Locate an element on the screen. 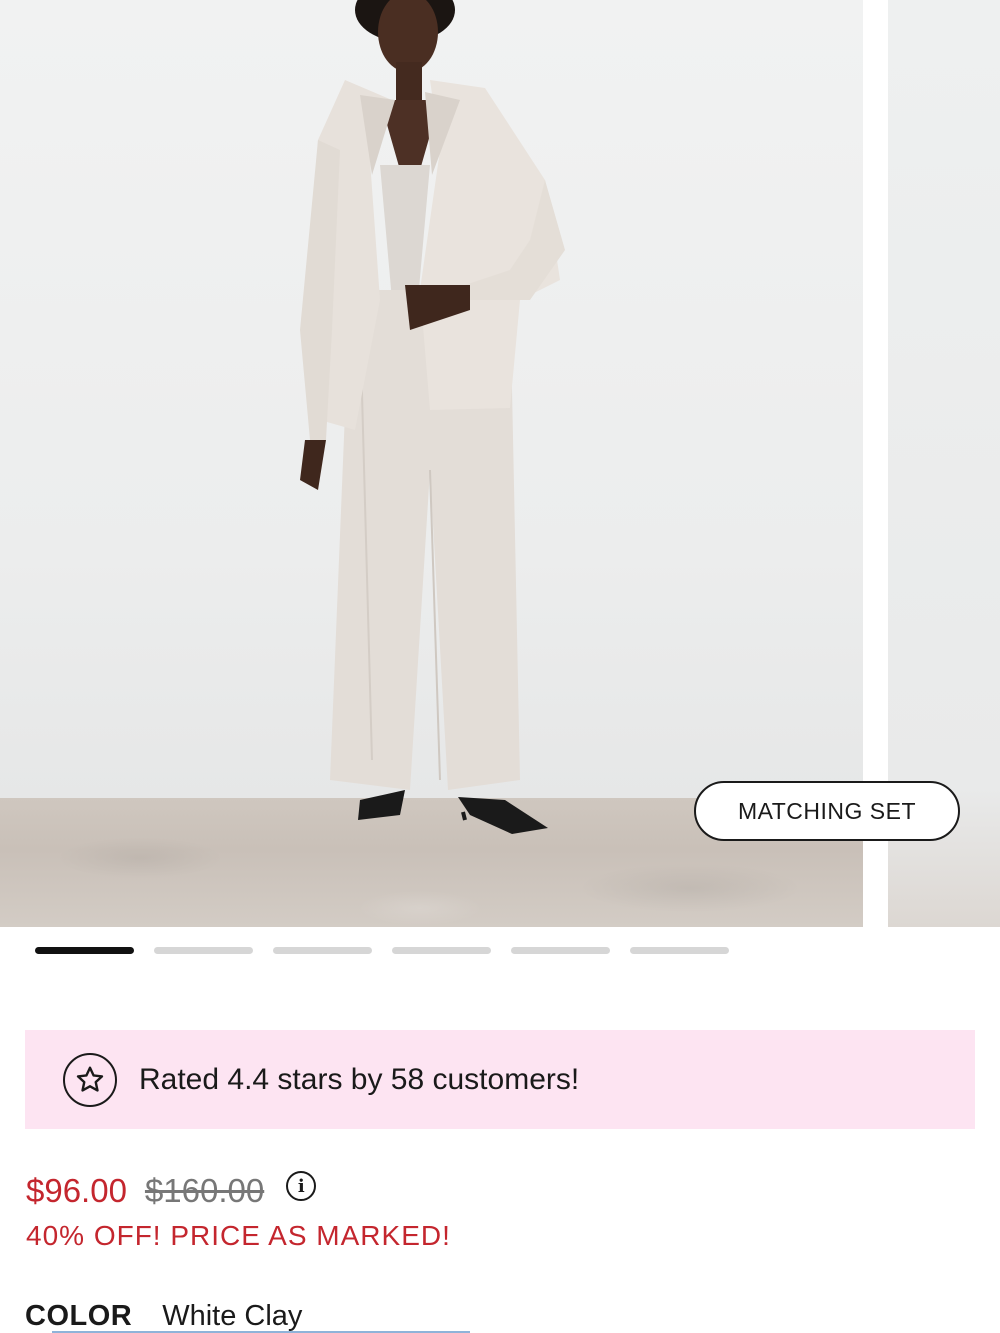 This screenshot has width=1000, height=1333. rating-banner: Rated 4.4 stars by 58 customers! is located at coordinates (500, 1079).